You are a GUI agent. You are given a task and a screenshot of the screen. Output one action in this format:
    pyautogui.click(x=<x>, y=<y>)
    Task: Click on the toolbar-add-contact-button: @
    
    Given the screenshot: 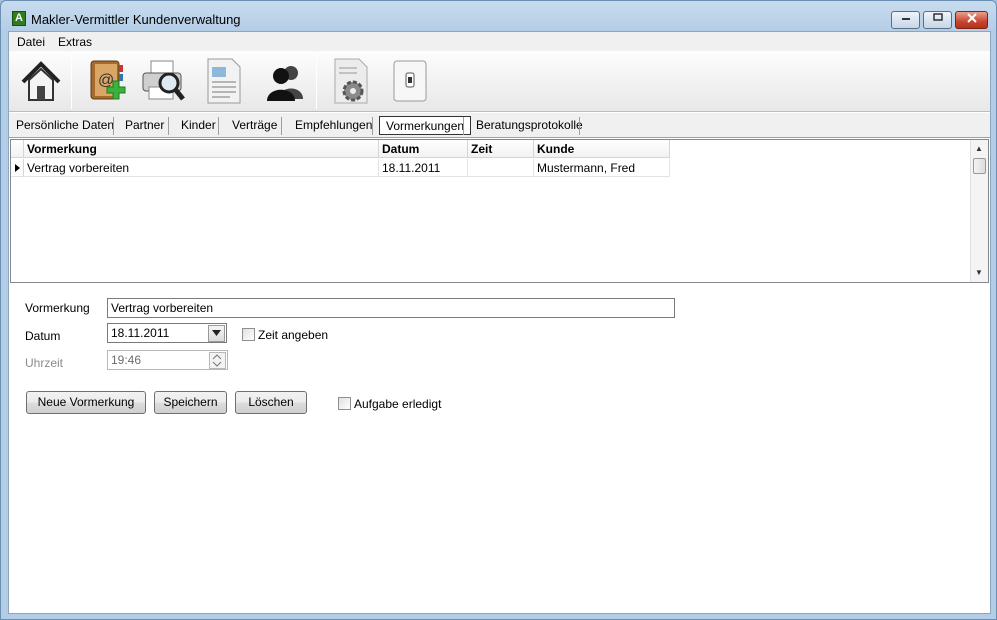 What is the action you would take?
    pyautogui.click(x=107, y=81)
    